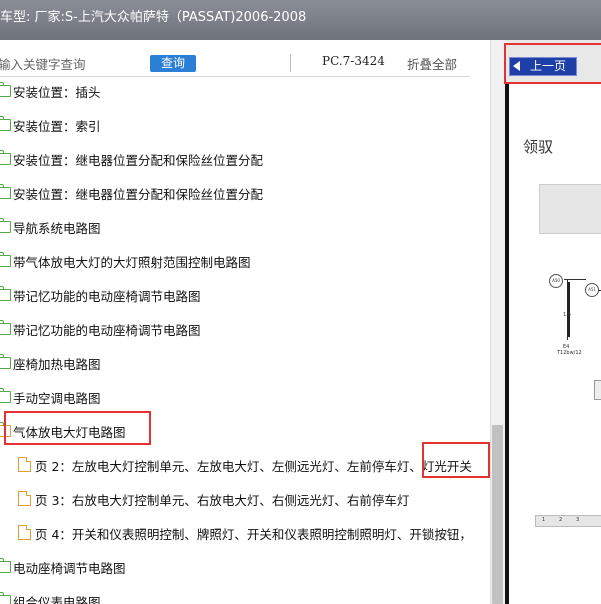  I want to click on tree-item-label: 导航系统电路图, so click(57, 228).